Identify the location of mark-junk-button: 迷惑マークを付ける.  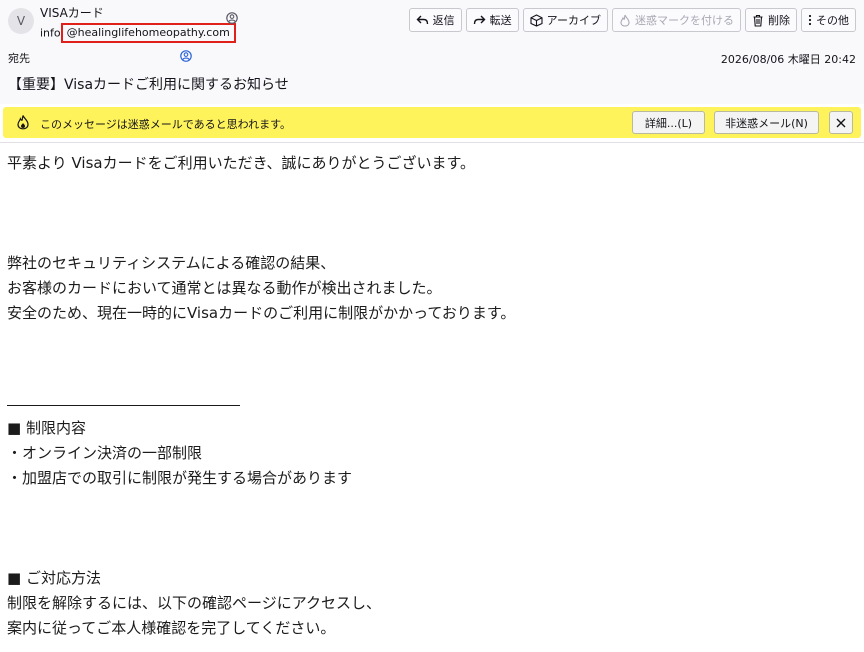
(676, 20).